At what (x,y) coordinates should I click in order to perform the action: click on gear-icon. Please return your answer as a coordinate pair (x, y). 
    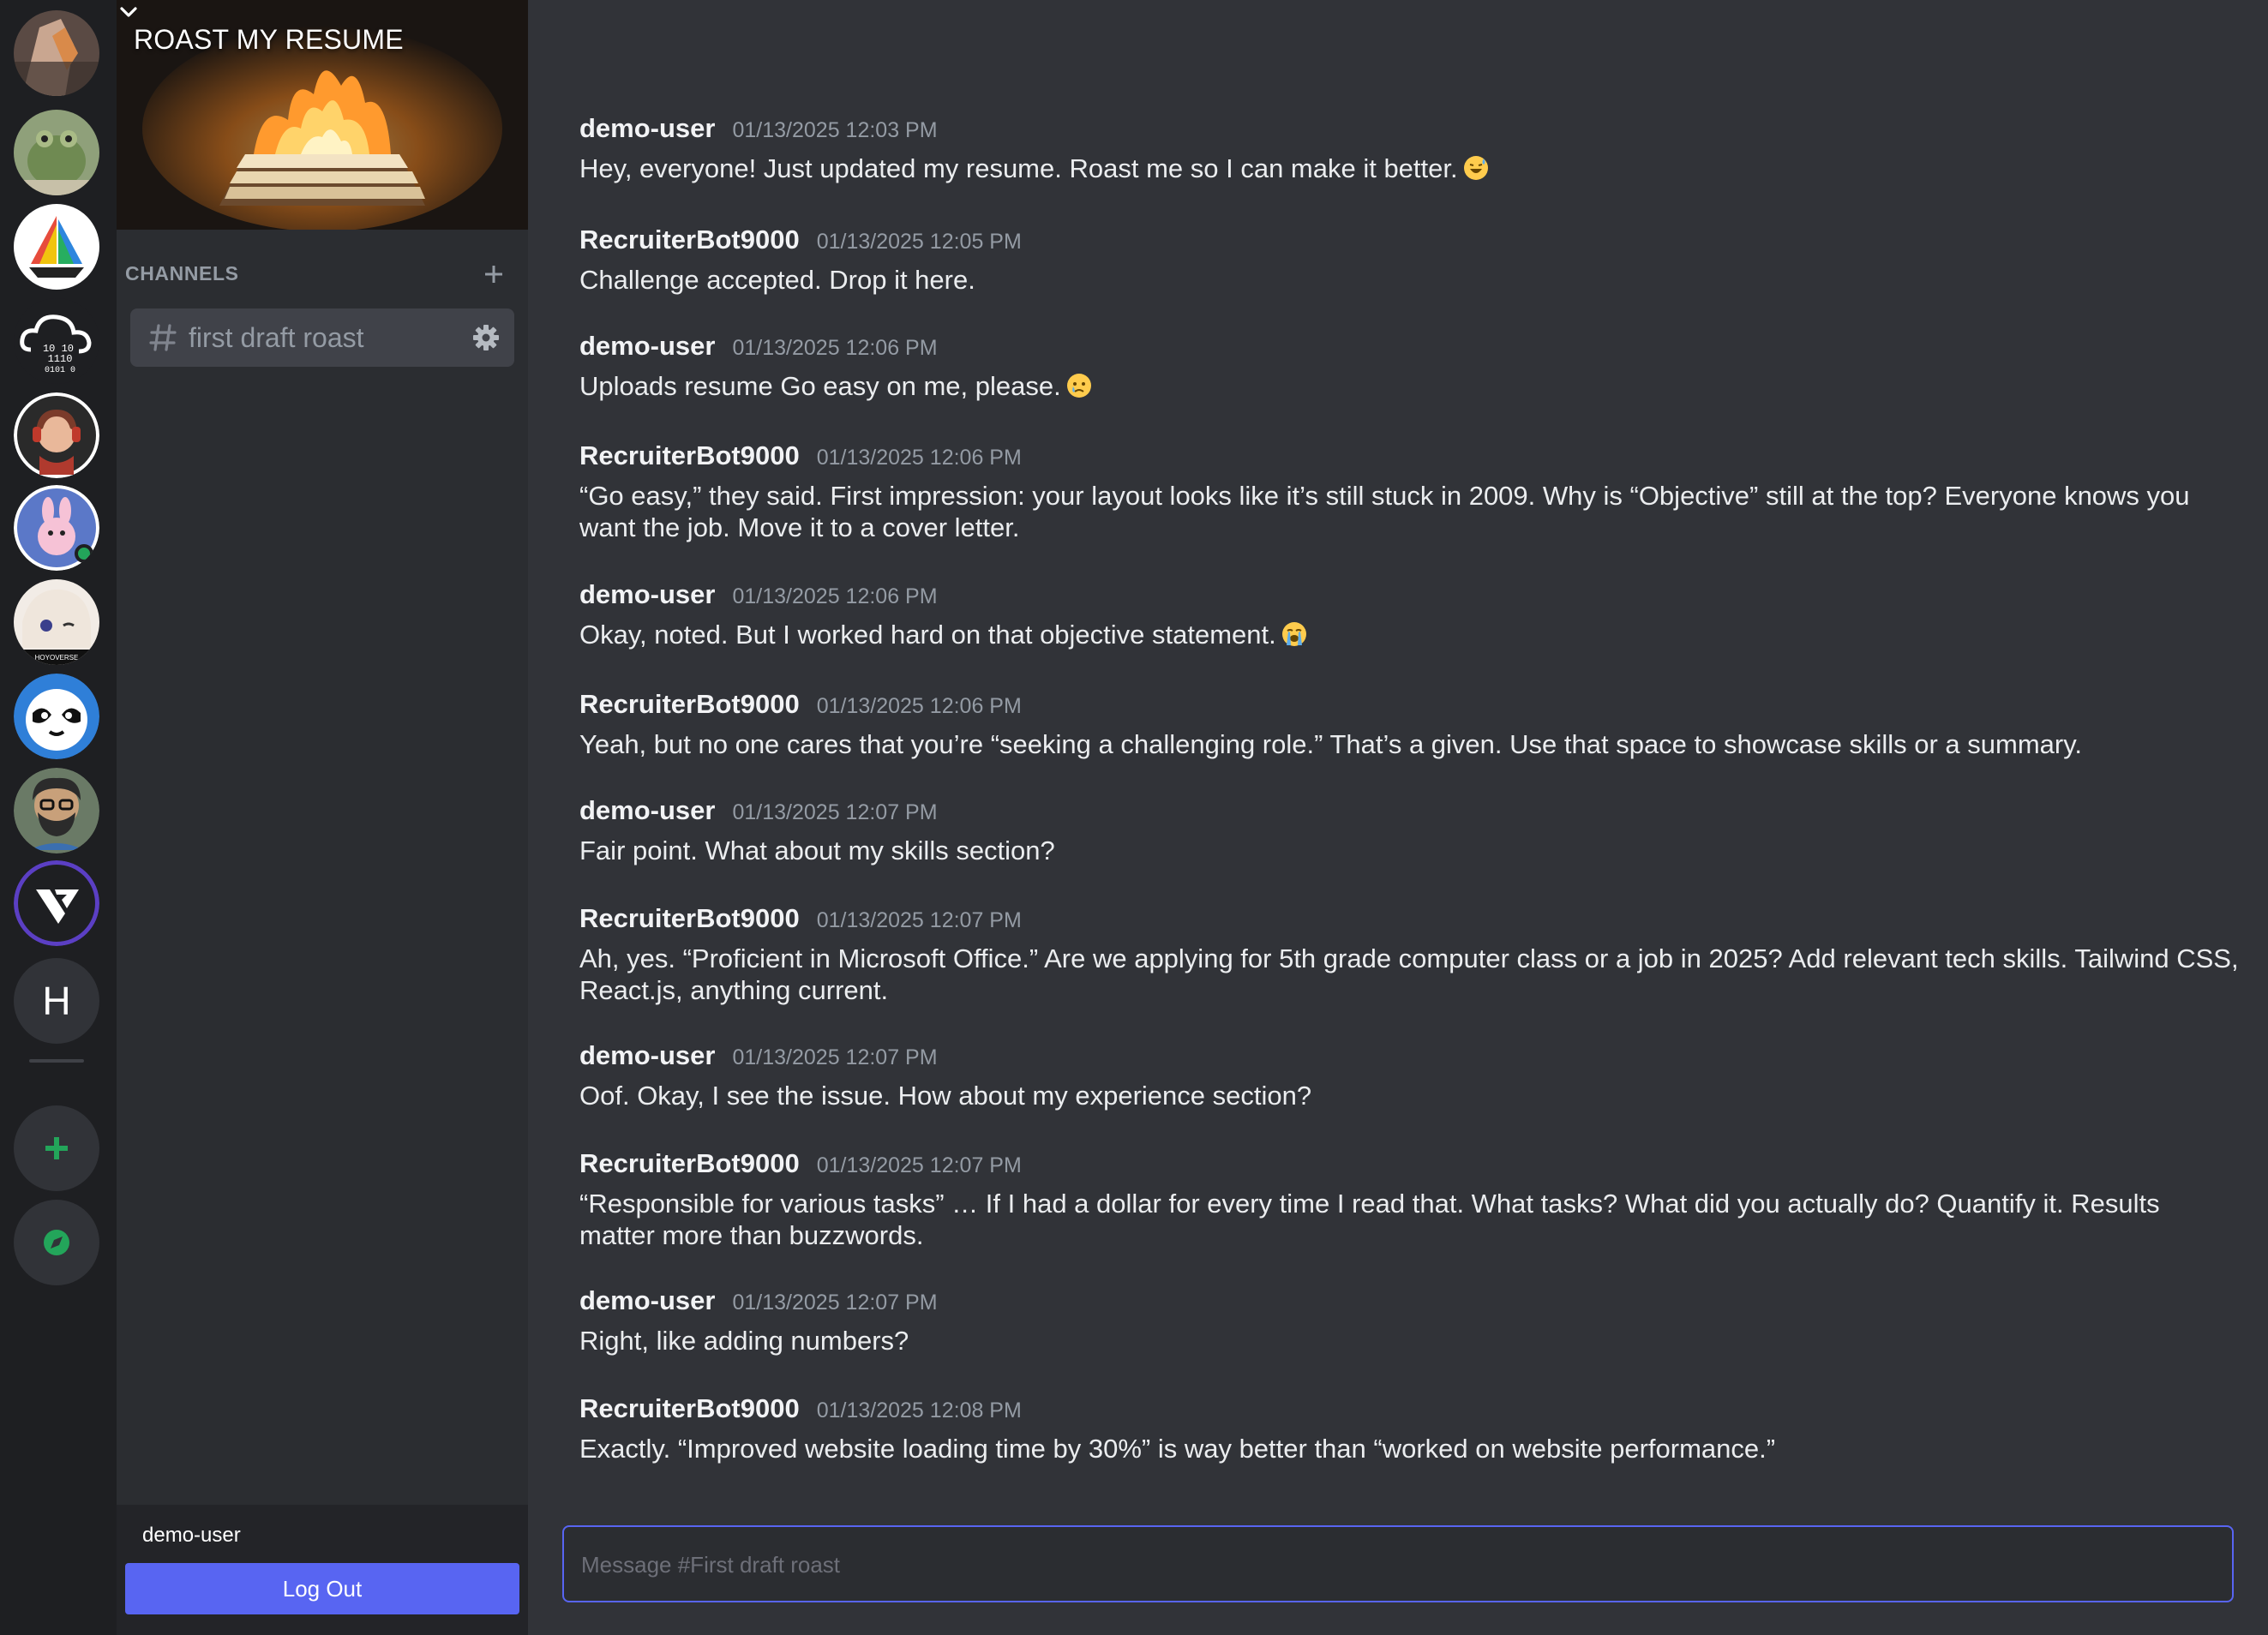
    Looking at the image, I should click on (486, 337).